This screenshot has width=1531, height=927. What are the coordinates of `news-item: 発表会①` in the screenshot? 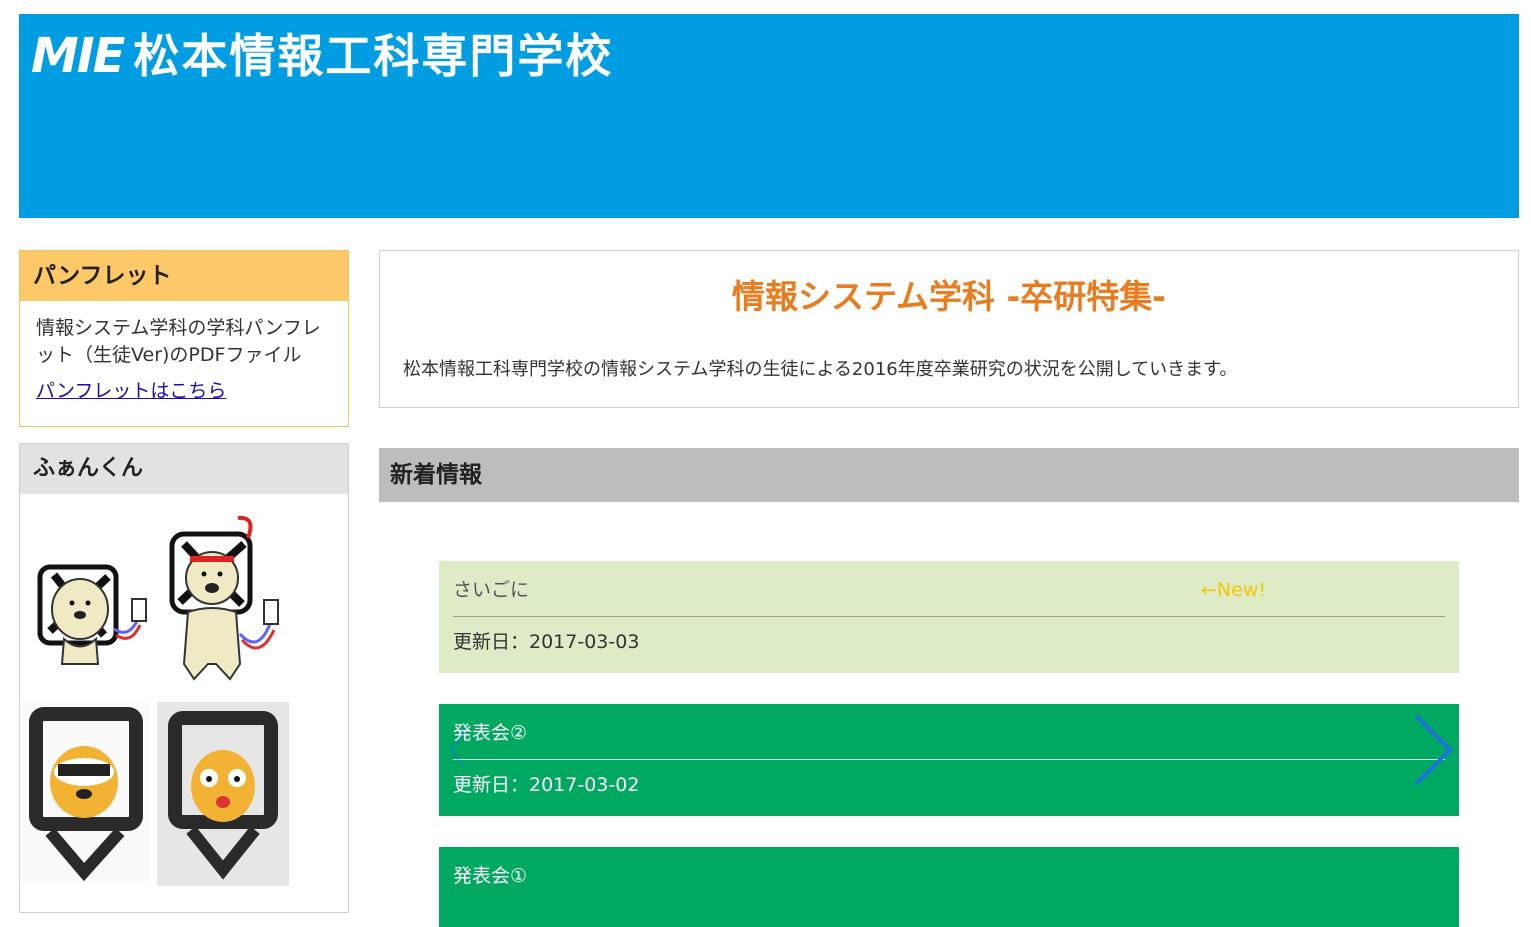 It's located at (949, 887).